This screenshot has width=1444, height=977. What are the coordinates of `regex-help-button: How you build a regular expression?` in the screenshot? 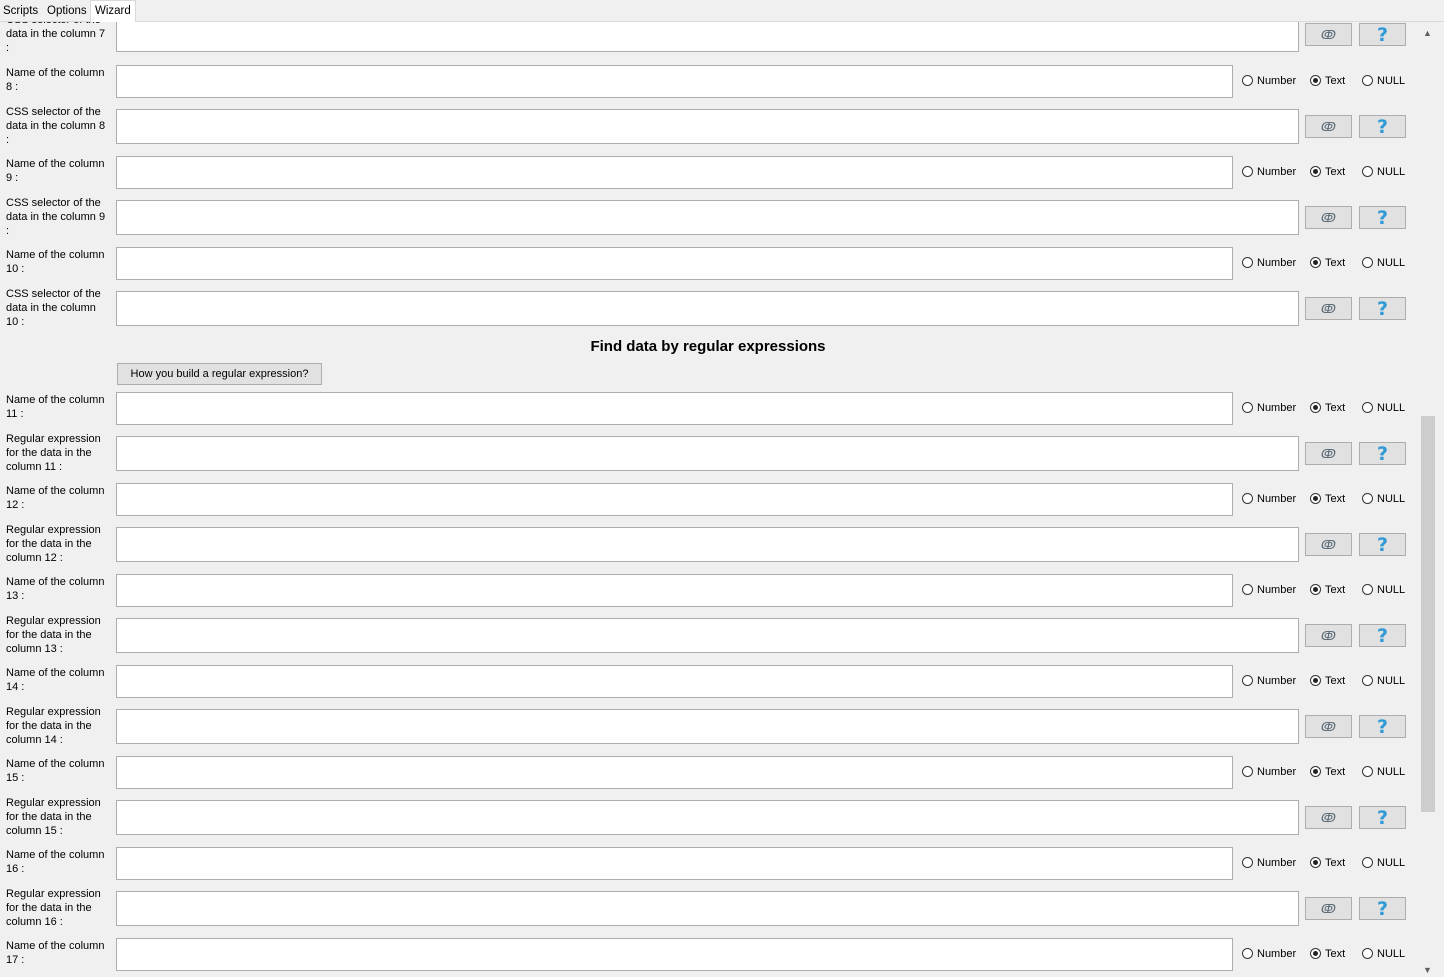 It's located at (219, 374).